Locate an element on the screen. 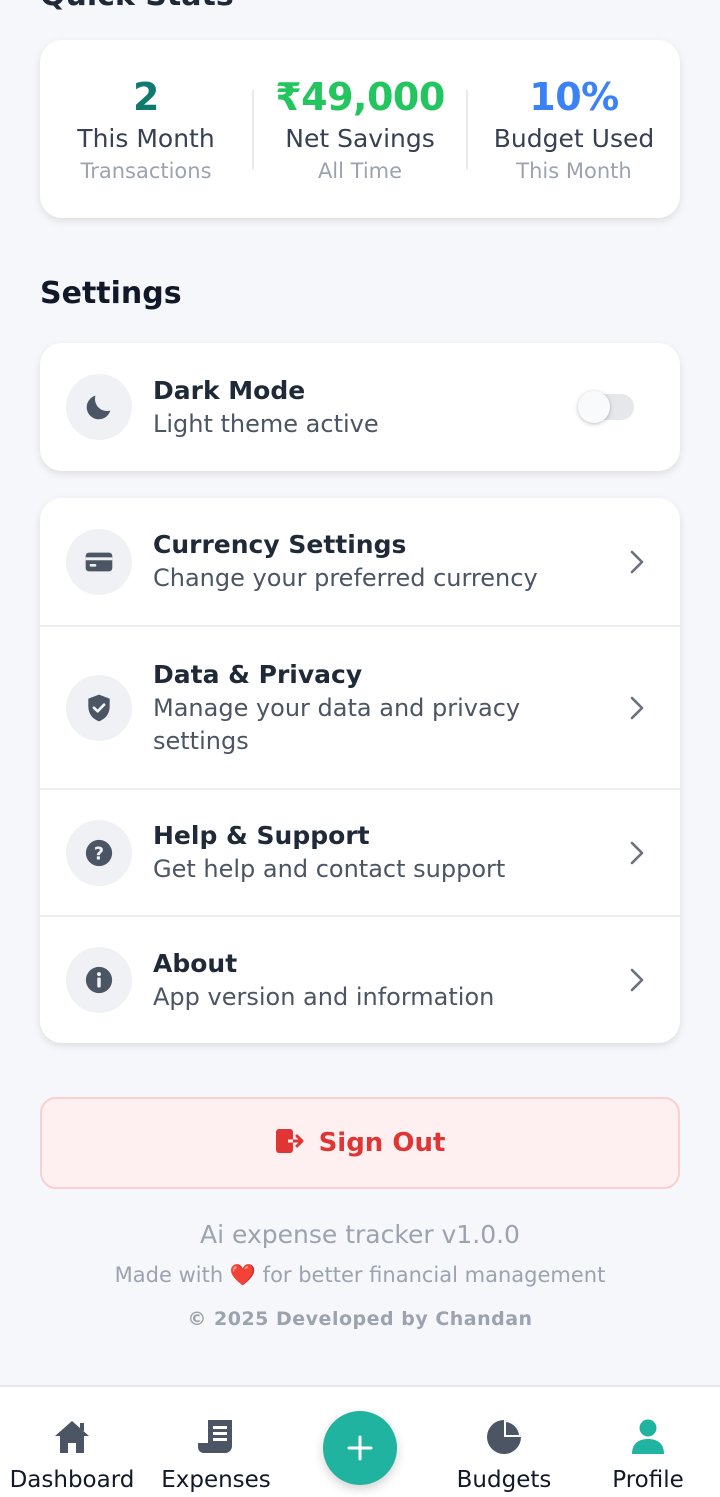  made-with-prefix: Made with is located at coordinates (169, 1275).